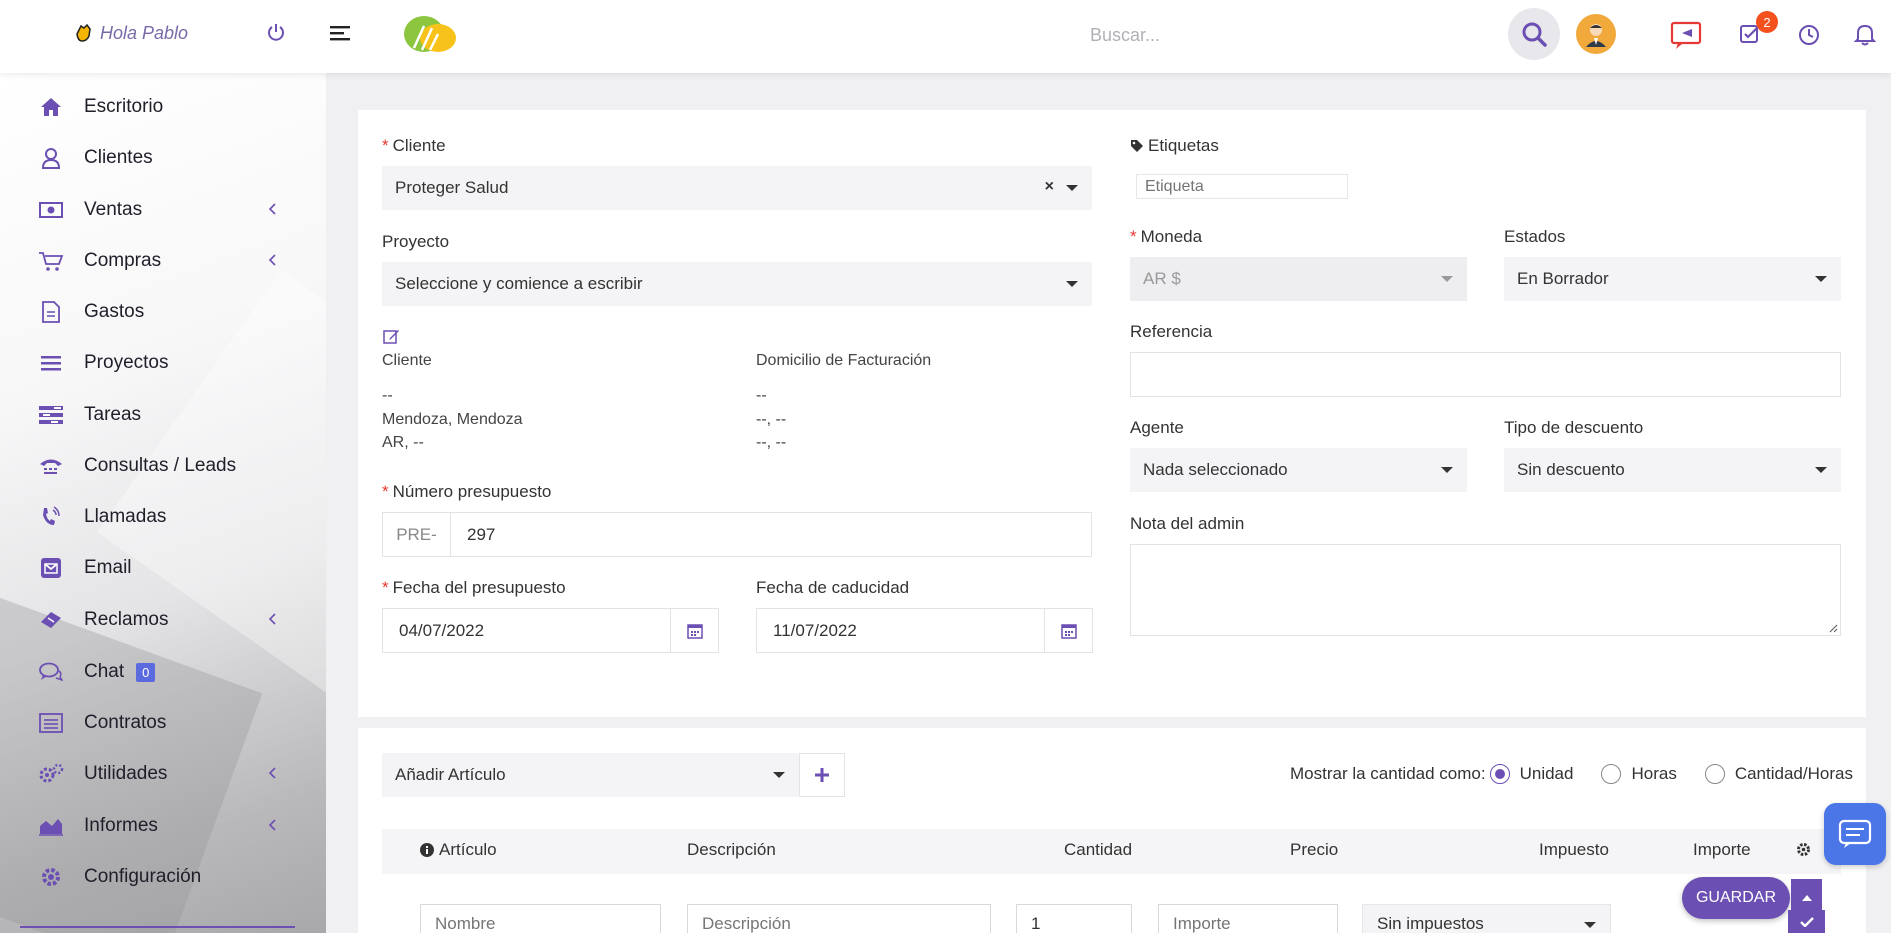 Image resolution: width=1891 pixels, height=933 pixels. I want to click on edit-address-icon, so click(391, 336).